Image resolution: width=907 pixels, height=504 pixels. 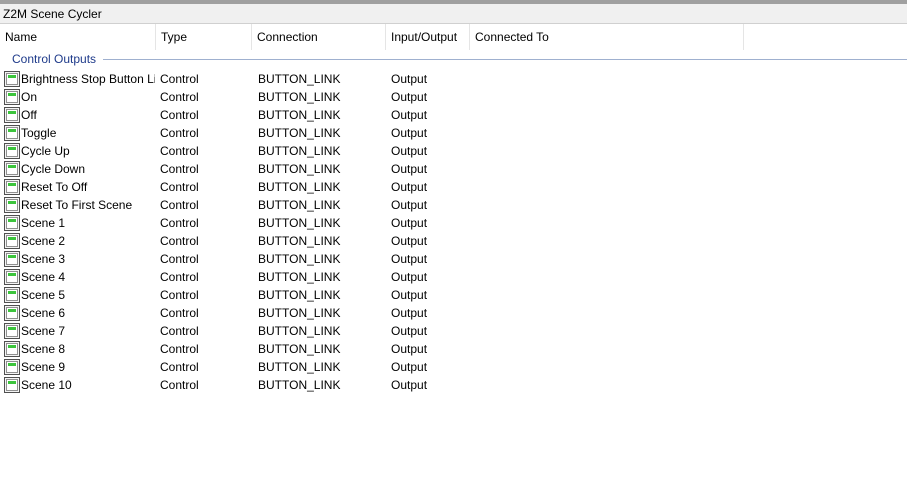 I want to click on row-name: Scene 3, so click(x=43, y=259).